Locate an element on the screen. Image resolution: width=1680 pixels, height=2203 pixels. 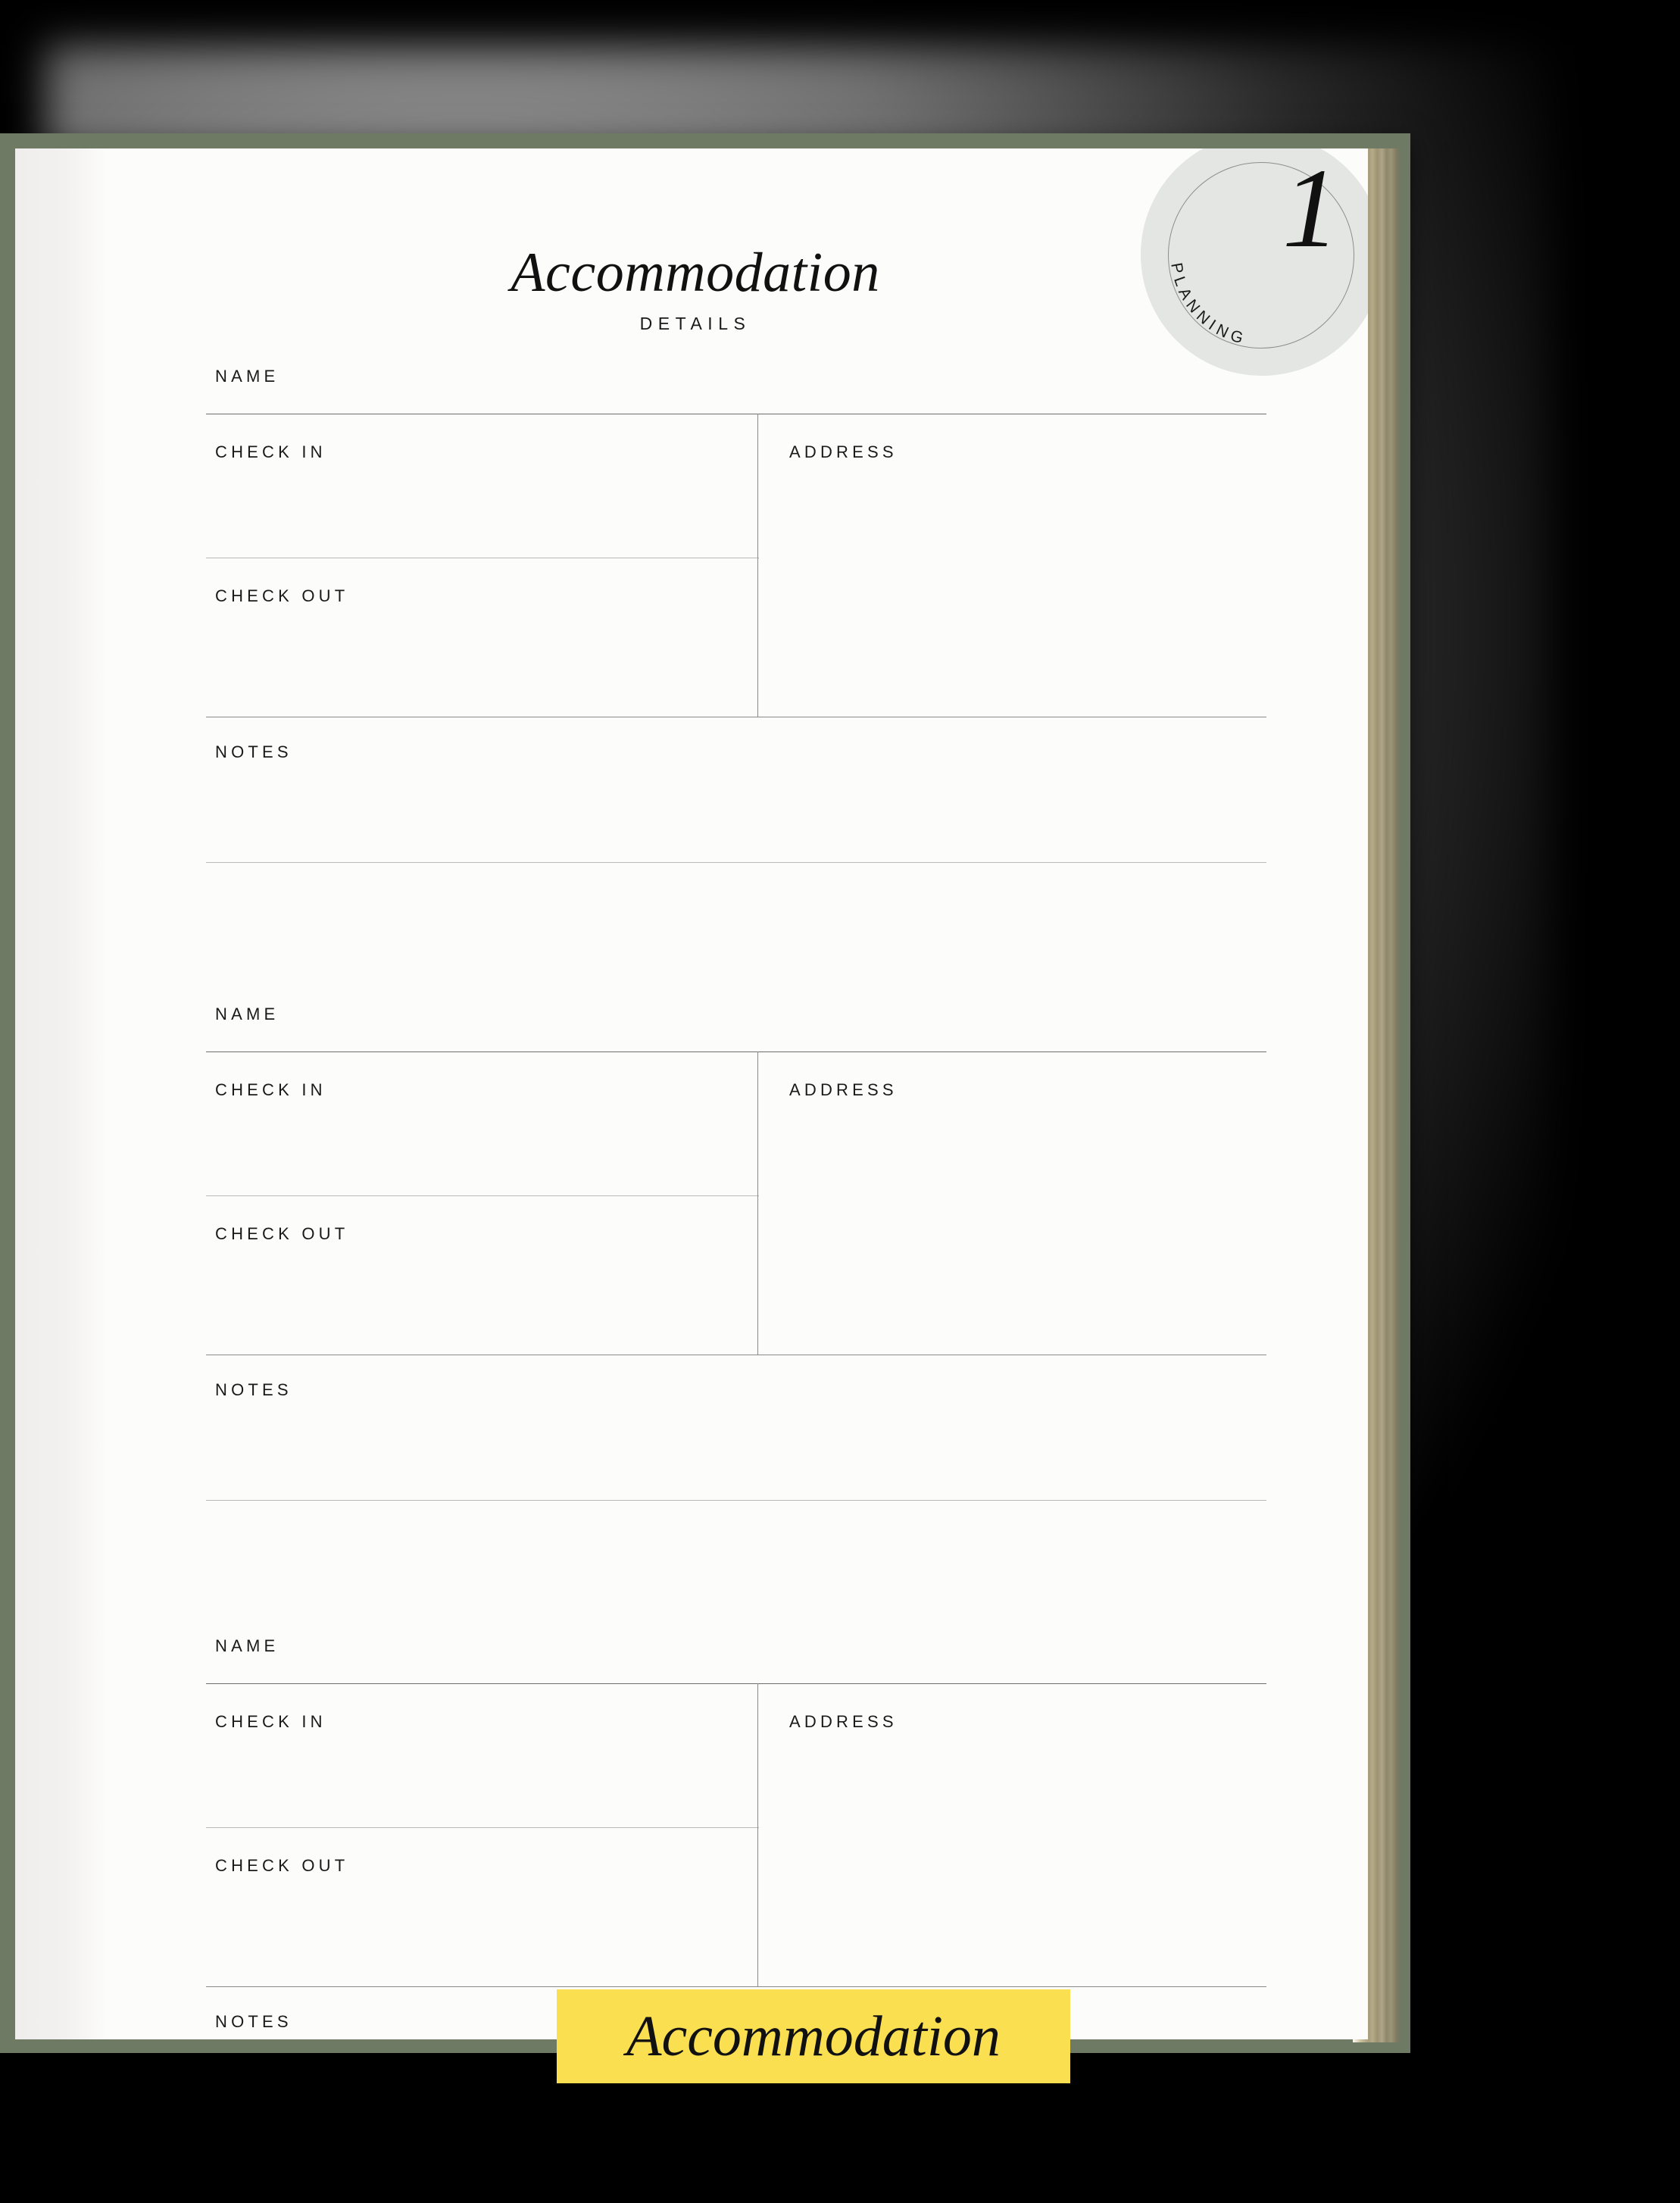
badge-number: 1 is located at coordinates (1310, 209).